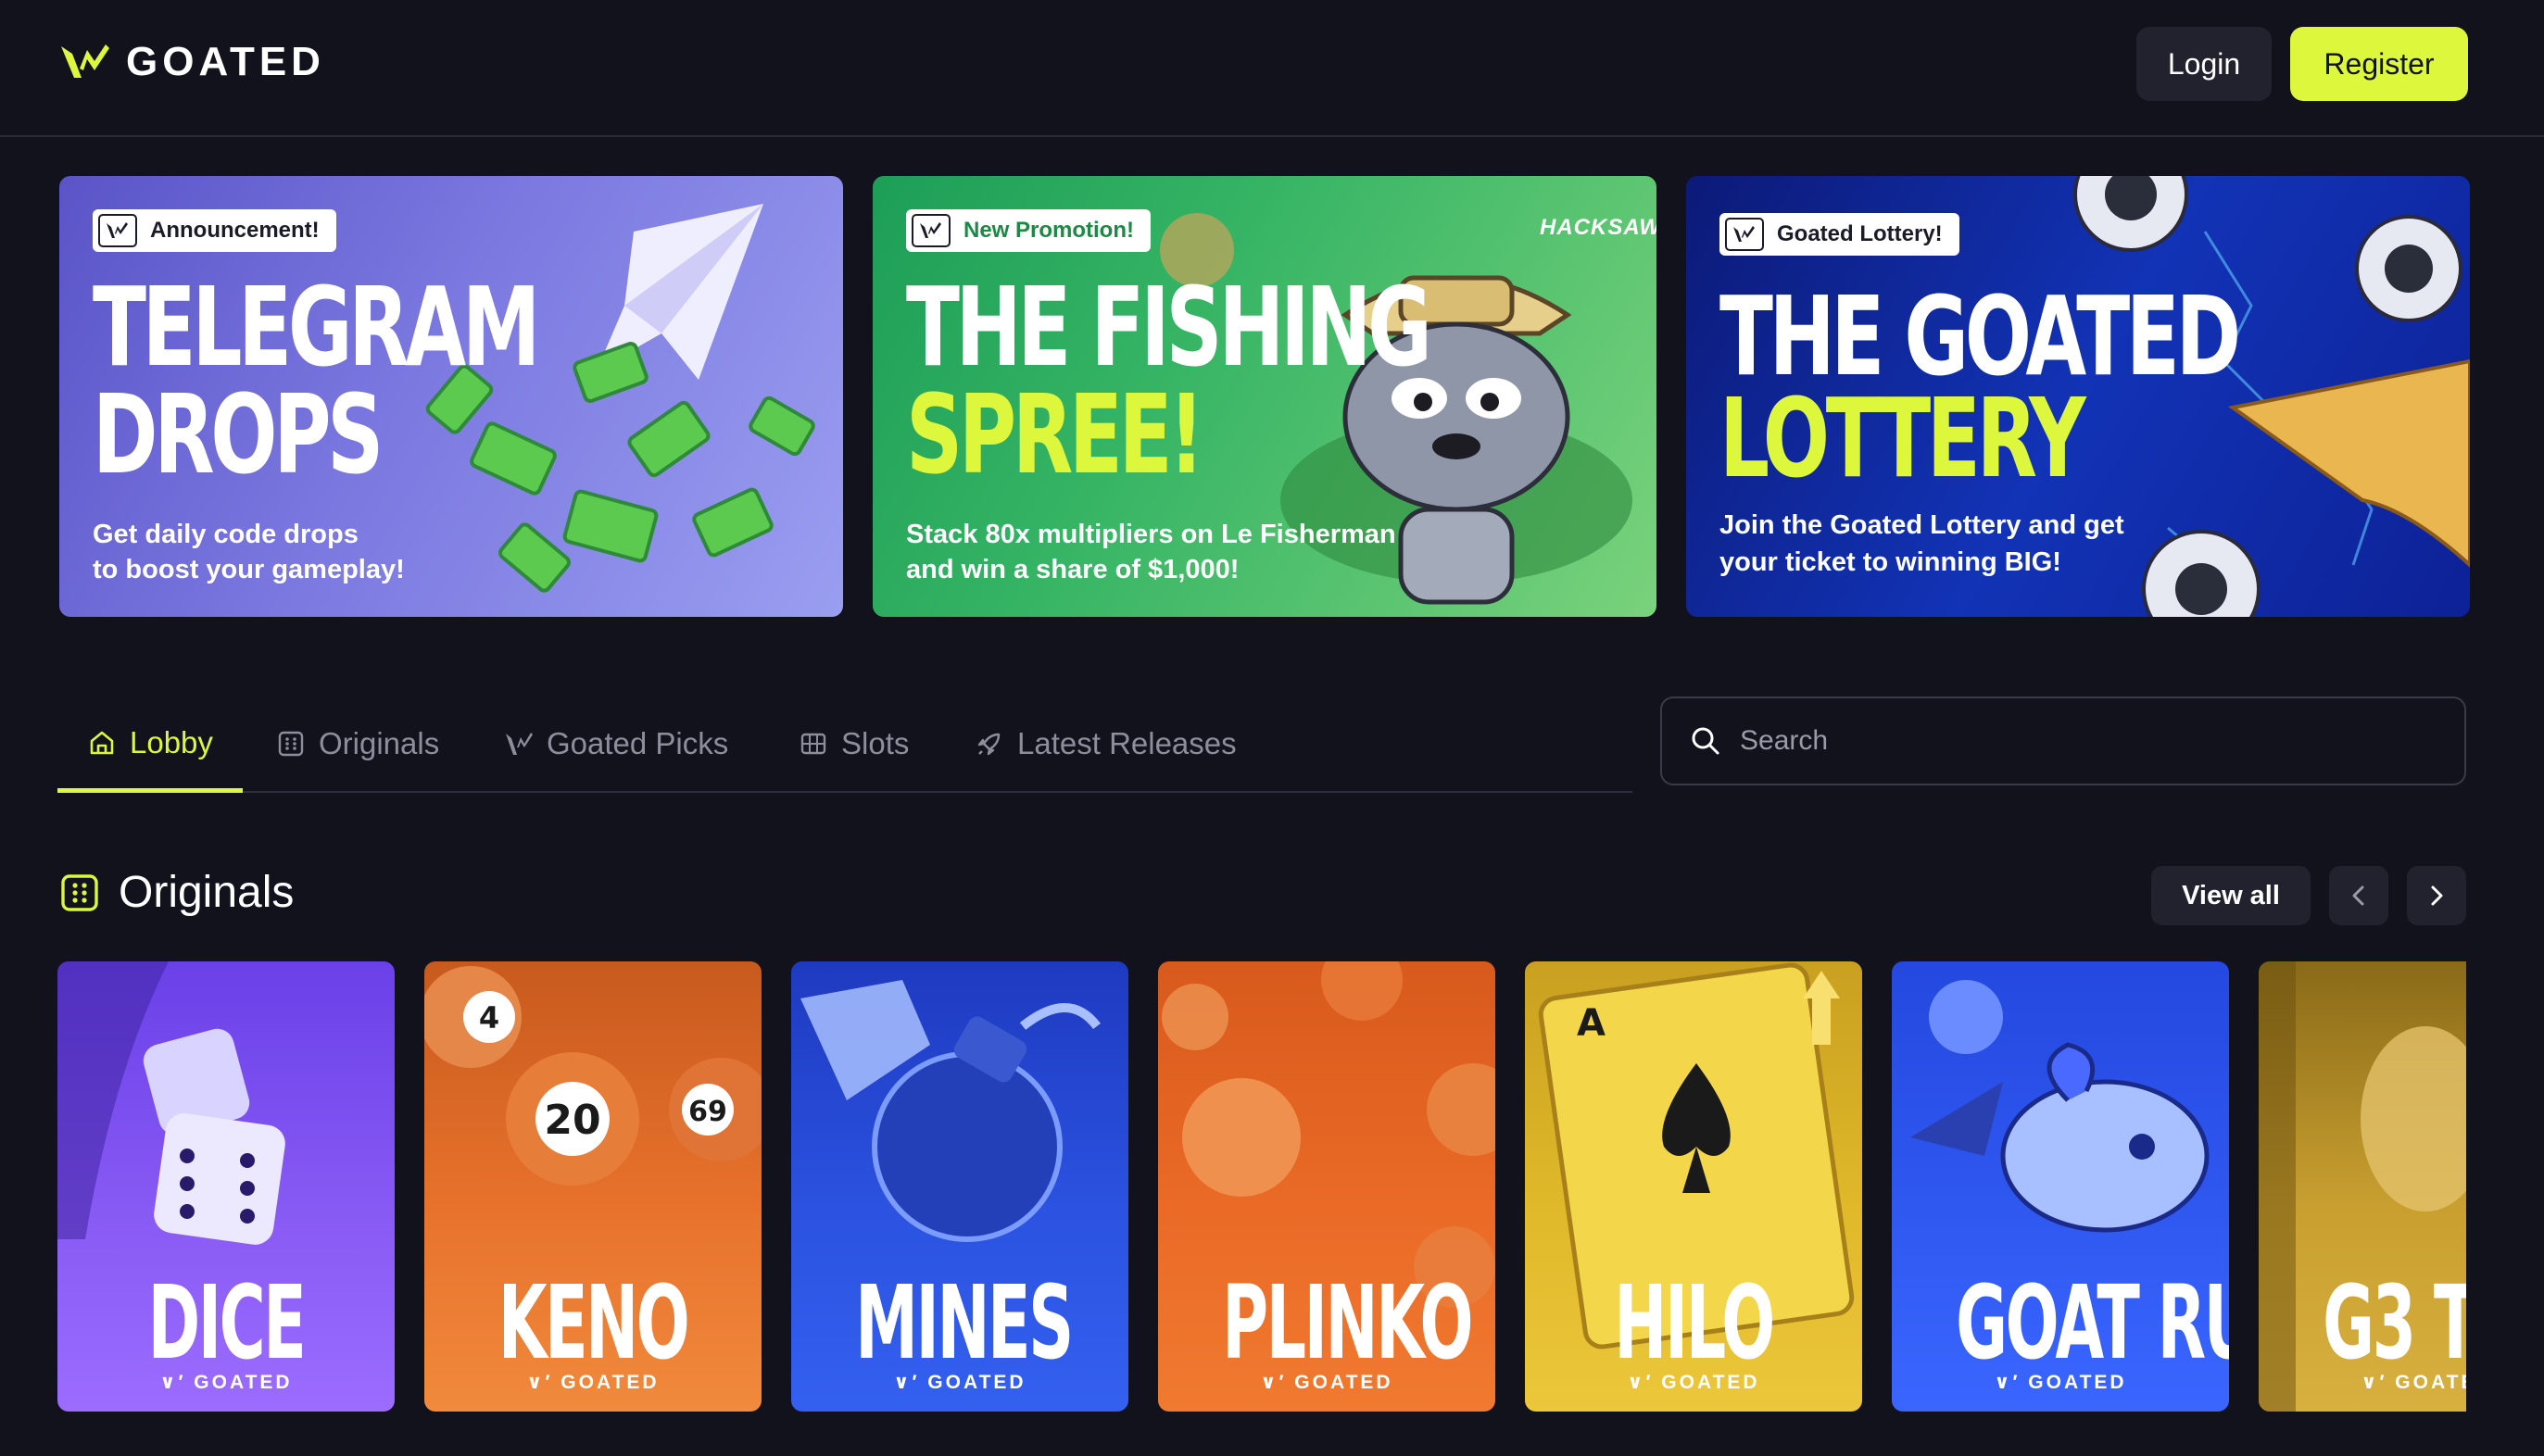 The width and height of the screenshot is (2544, 1456). What do you see at coordinates (317, 327) in the screenshot?
I see `banner-title-line1: TELEGRAM` at bounding box center [317, 327].